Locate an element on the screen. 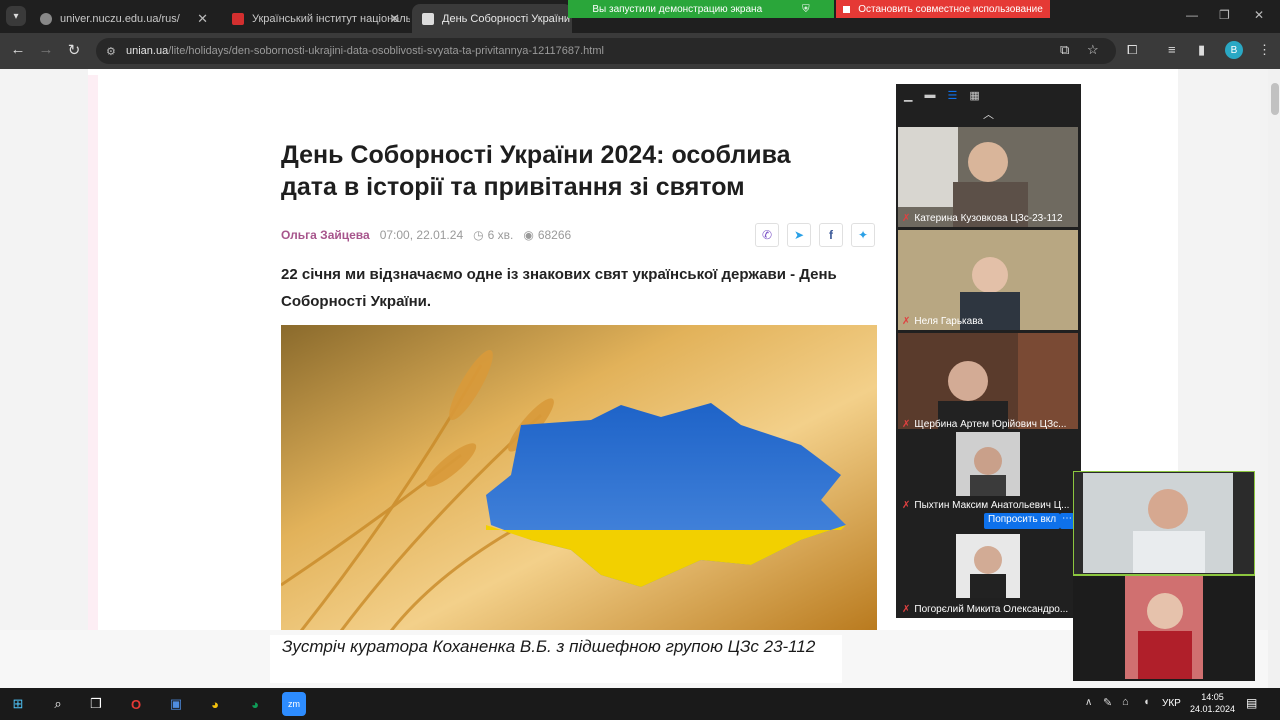  media-icon: ≡ is located at coordinates (1172, 49).